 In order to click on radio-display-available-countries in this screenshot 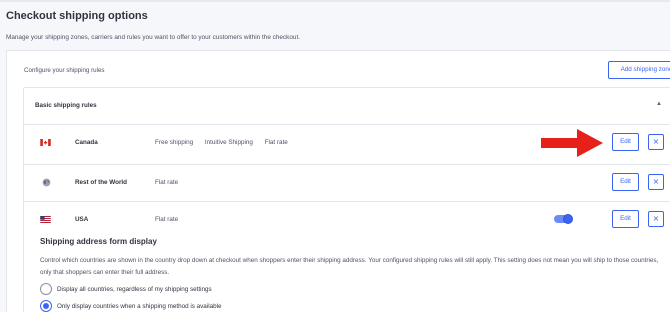, I will do `click(46, 306)`.